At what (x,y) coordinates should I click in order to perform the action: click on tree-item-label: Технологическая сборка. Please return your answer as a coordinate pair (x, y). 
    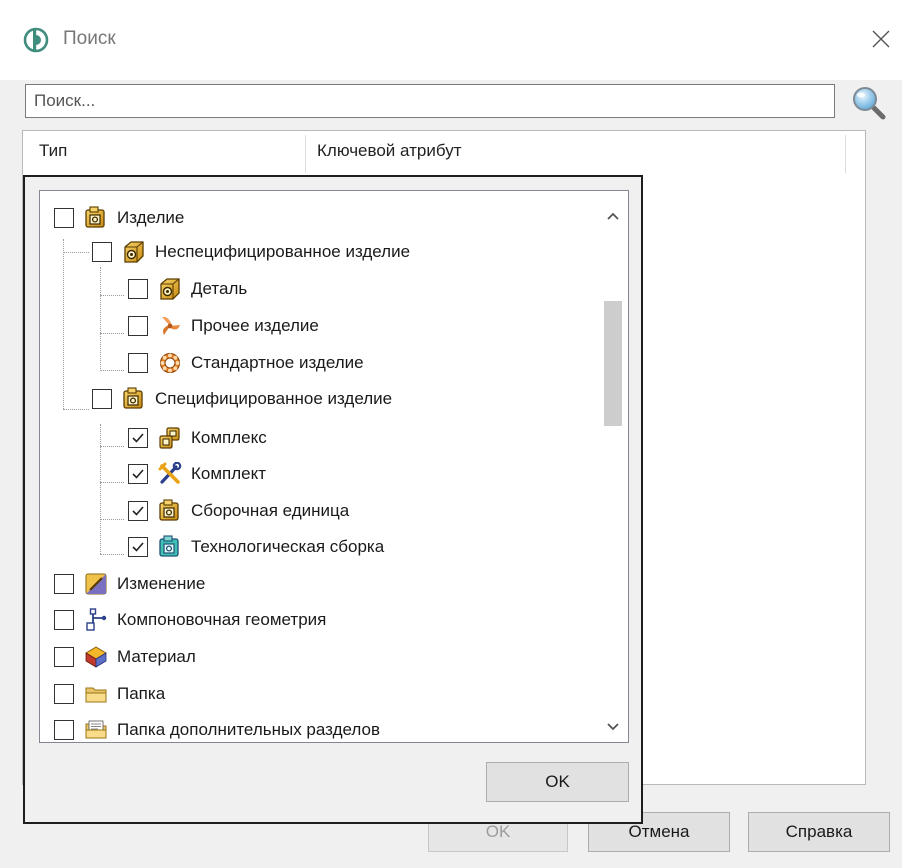
    Looking at the image, I should click on (288, 546).